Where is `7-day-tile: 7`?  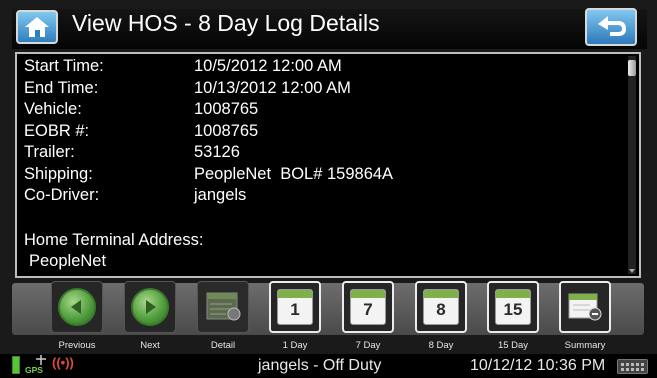
7-day-tile: 7 is located at coordinates (368, 307).